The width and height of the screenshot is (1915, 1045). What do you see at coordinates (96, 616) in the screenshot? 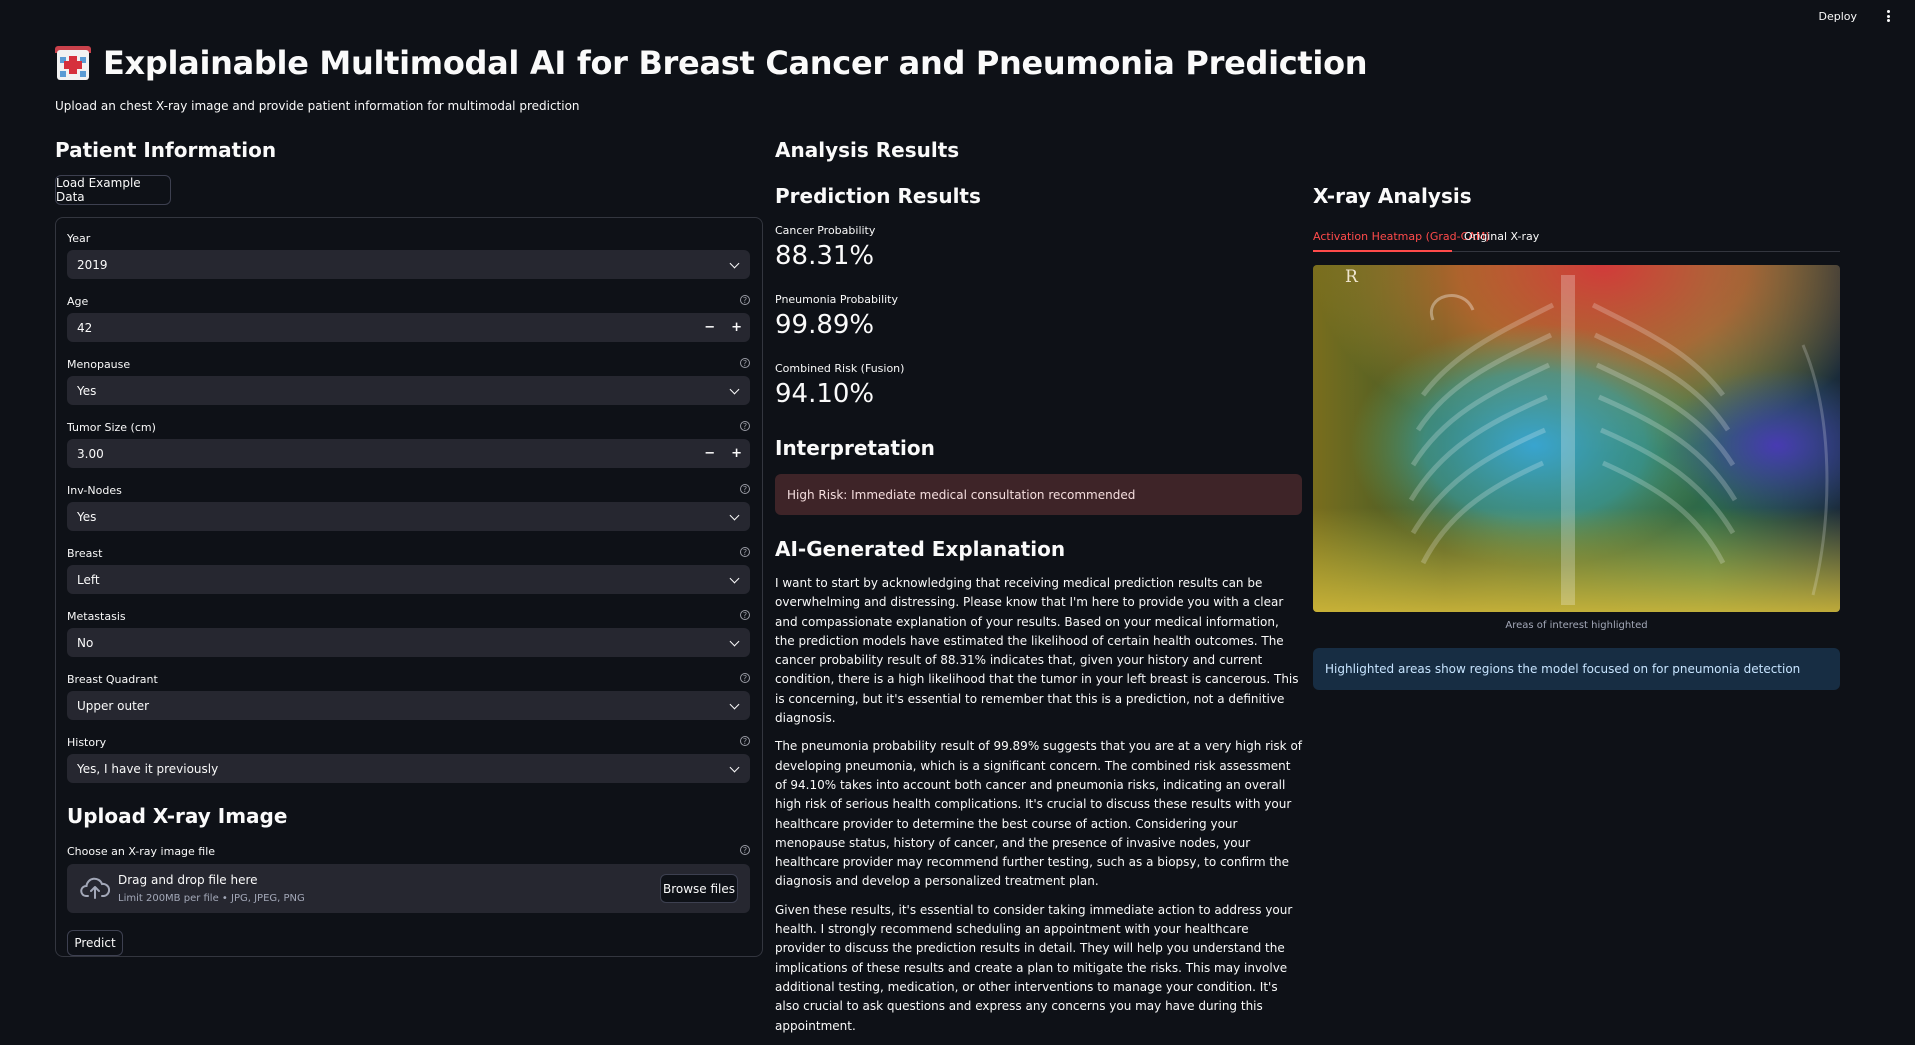
I see `metastasis-label: Metastasis` at bounding box center [96, 616].